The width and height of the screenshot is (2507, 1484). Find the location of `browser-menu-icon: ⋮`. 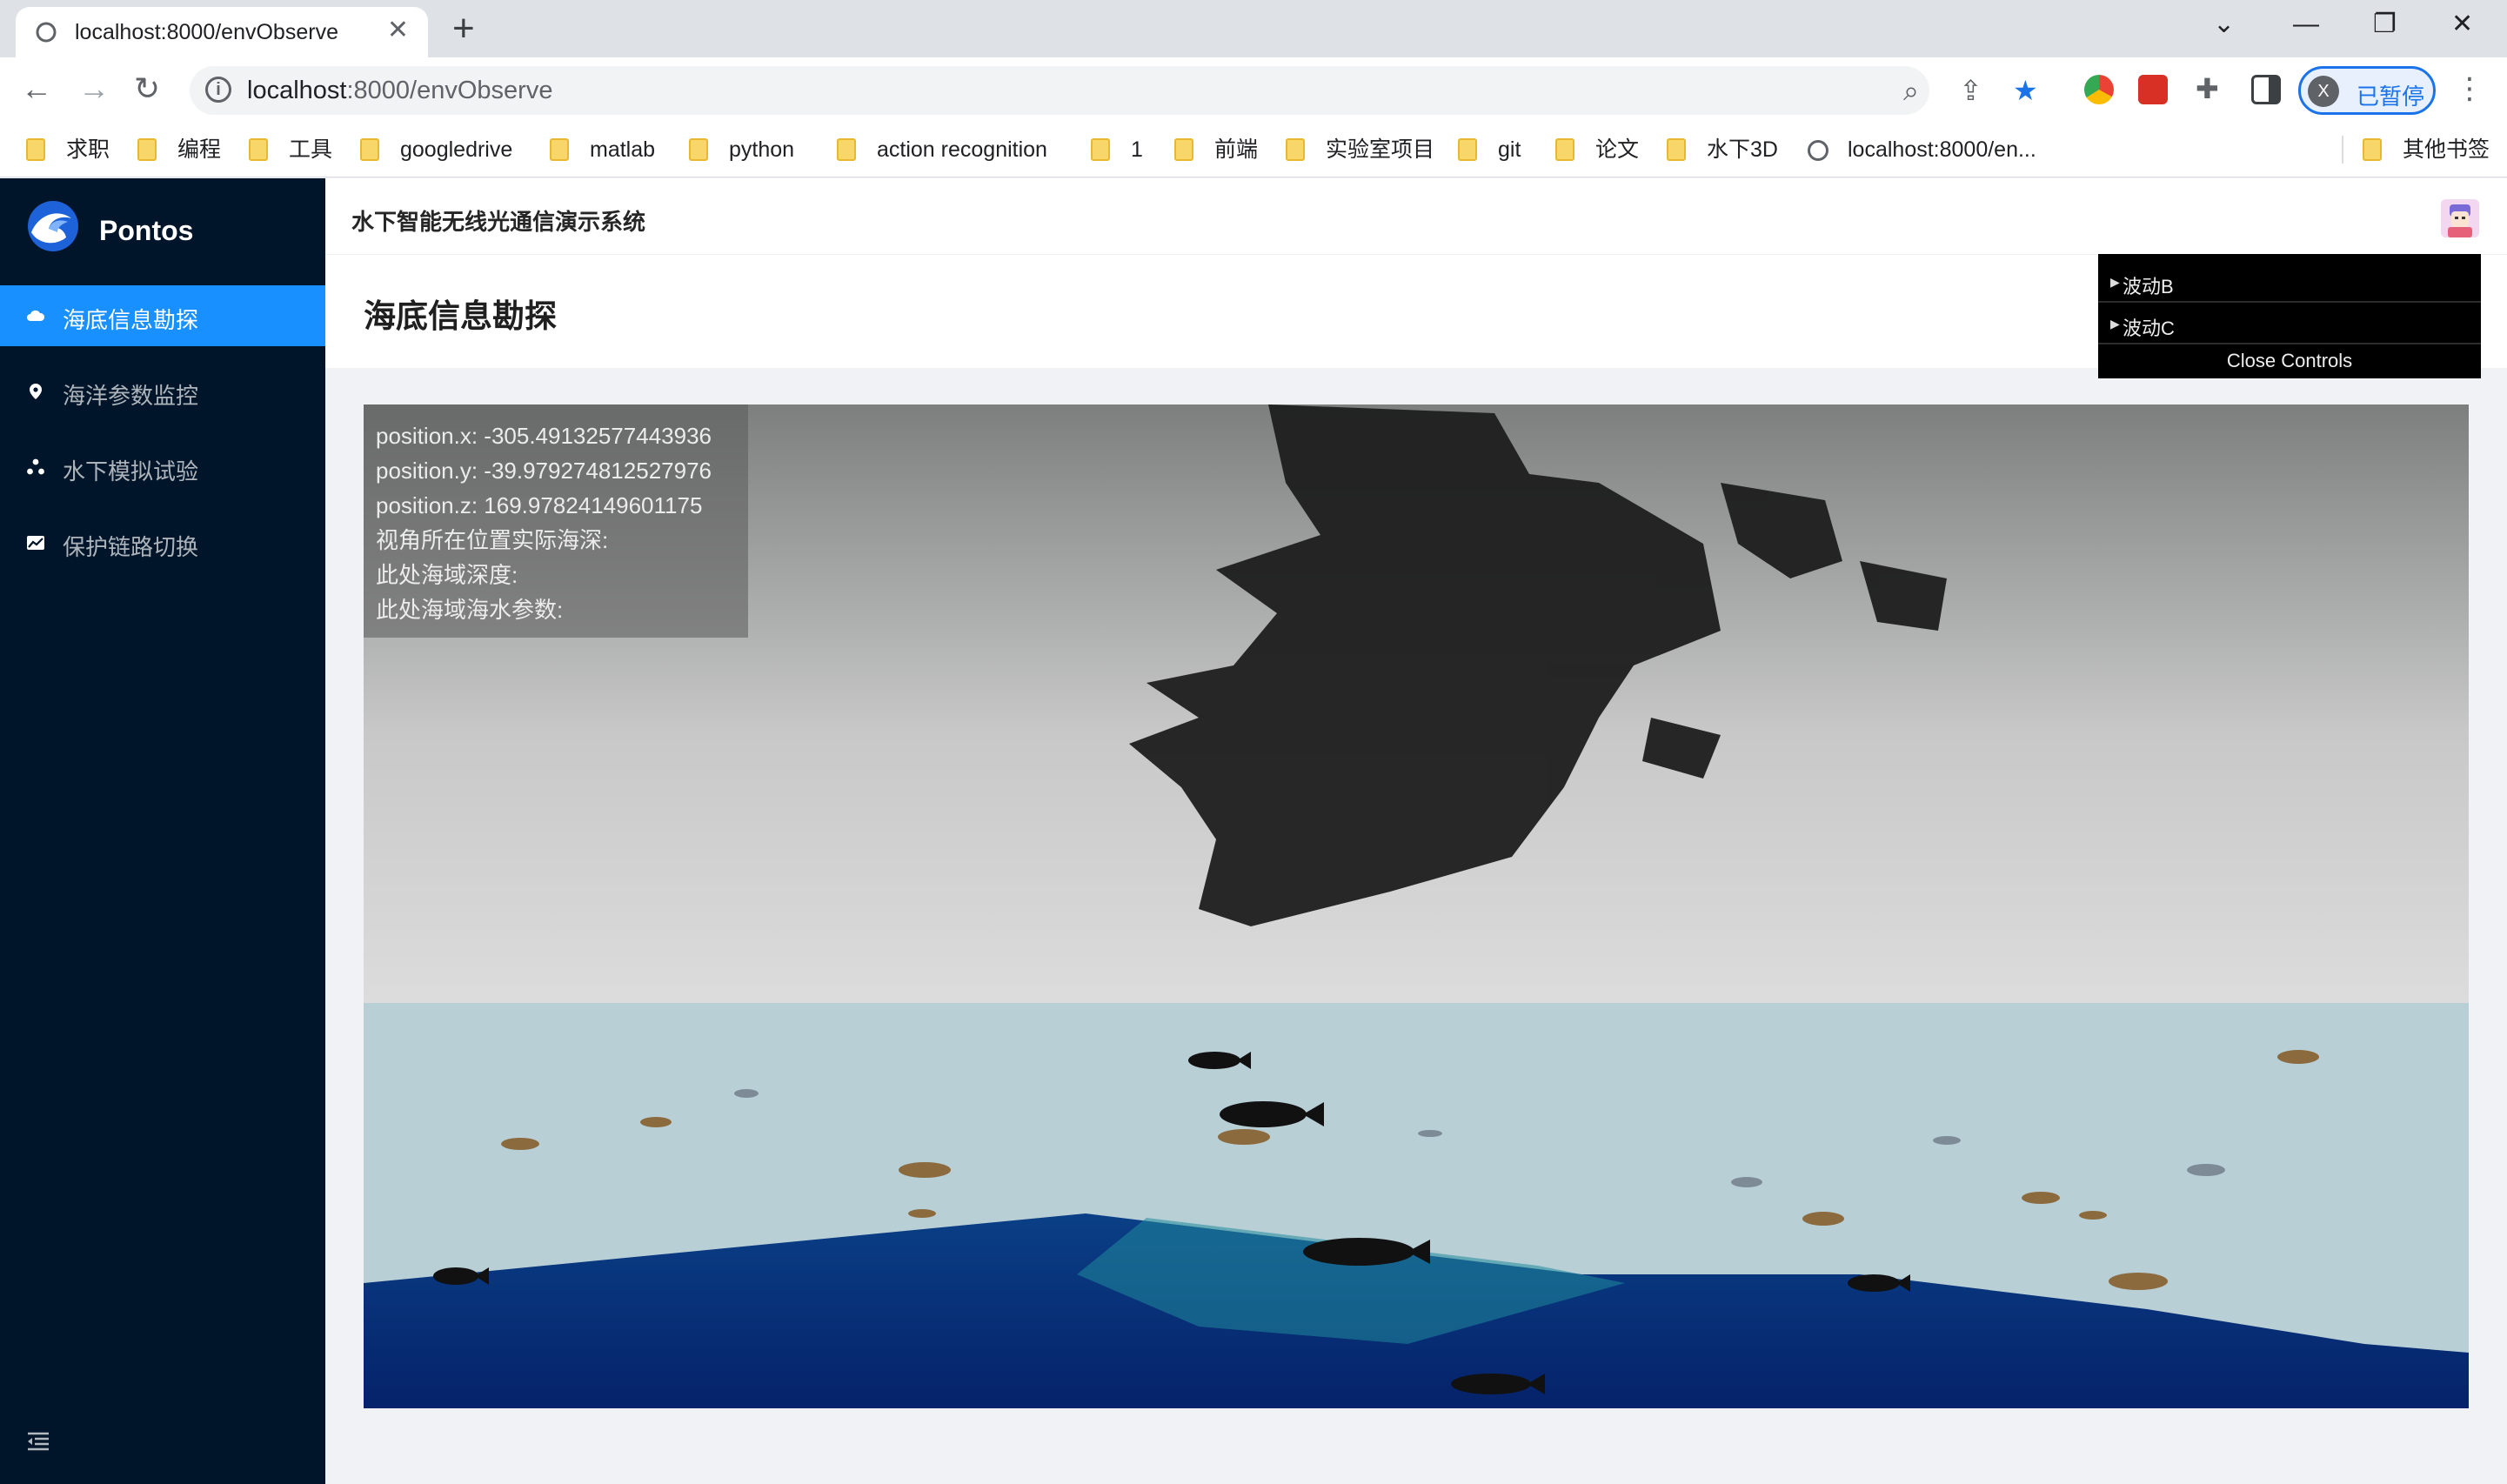

browser-menu-icon: ⋮ is located at coordinates (2469, 89).